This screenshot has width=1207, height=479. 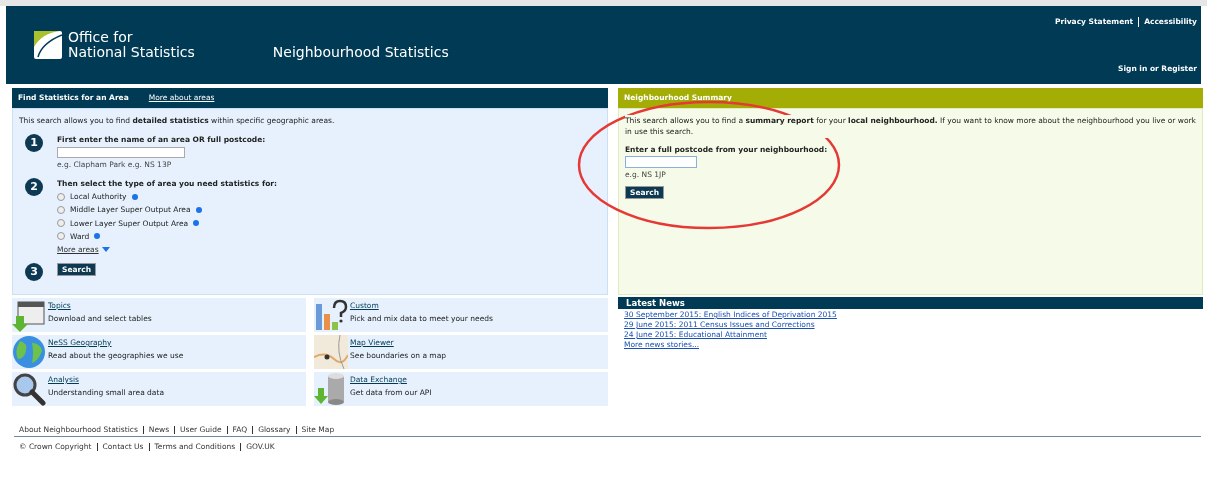 I want to click on news-title: Latest News, so click(x=655, y=303).